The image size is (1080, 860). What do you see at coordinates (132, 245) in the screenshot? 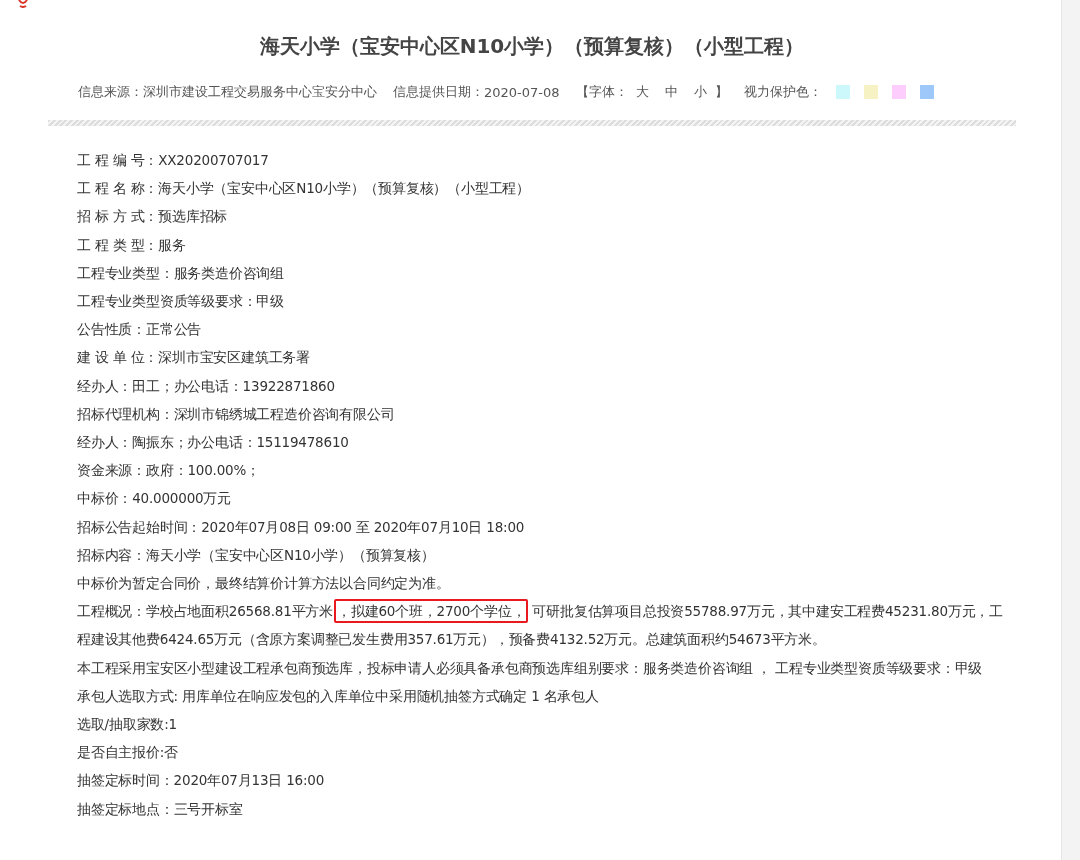
I see `detail-line: 工 程 类 型：服务` at bounding box center [132, 245].